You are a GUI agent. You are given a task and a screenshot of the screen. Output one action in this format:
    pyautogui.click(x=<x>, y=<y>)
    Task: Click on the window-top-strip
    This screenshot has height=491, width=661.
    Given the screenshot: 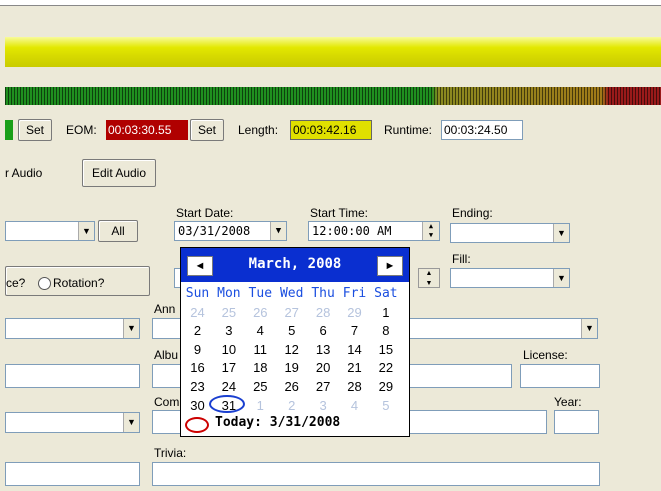 What is the action you would take?
    pyautogui.click(x=330, y=3)
    